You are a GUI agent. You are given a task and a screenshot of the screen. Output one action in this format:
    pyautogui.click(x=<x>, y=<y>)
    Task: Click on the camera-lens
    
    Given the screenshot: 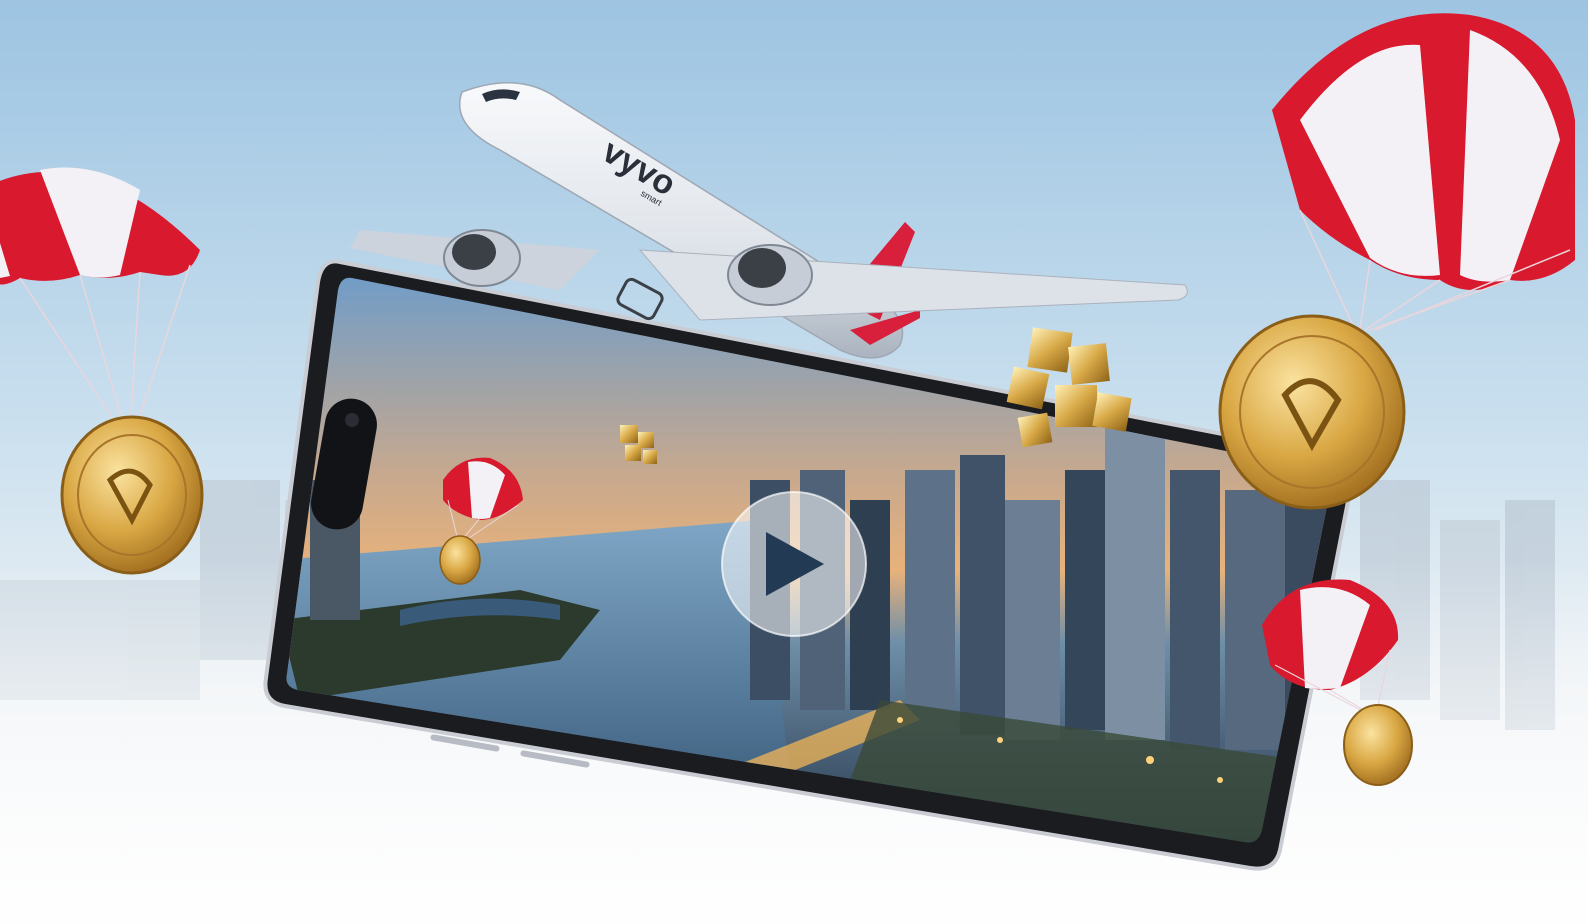 What is the action you would take?
    pyautogui.click(x=352, y=420)
    